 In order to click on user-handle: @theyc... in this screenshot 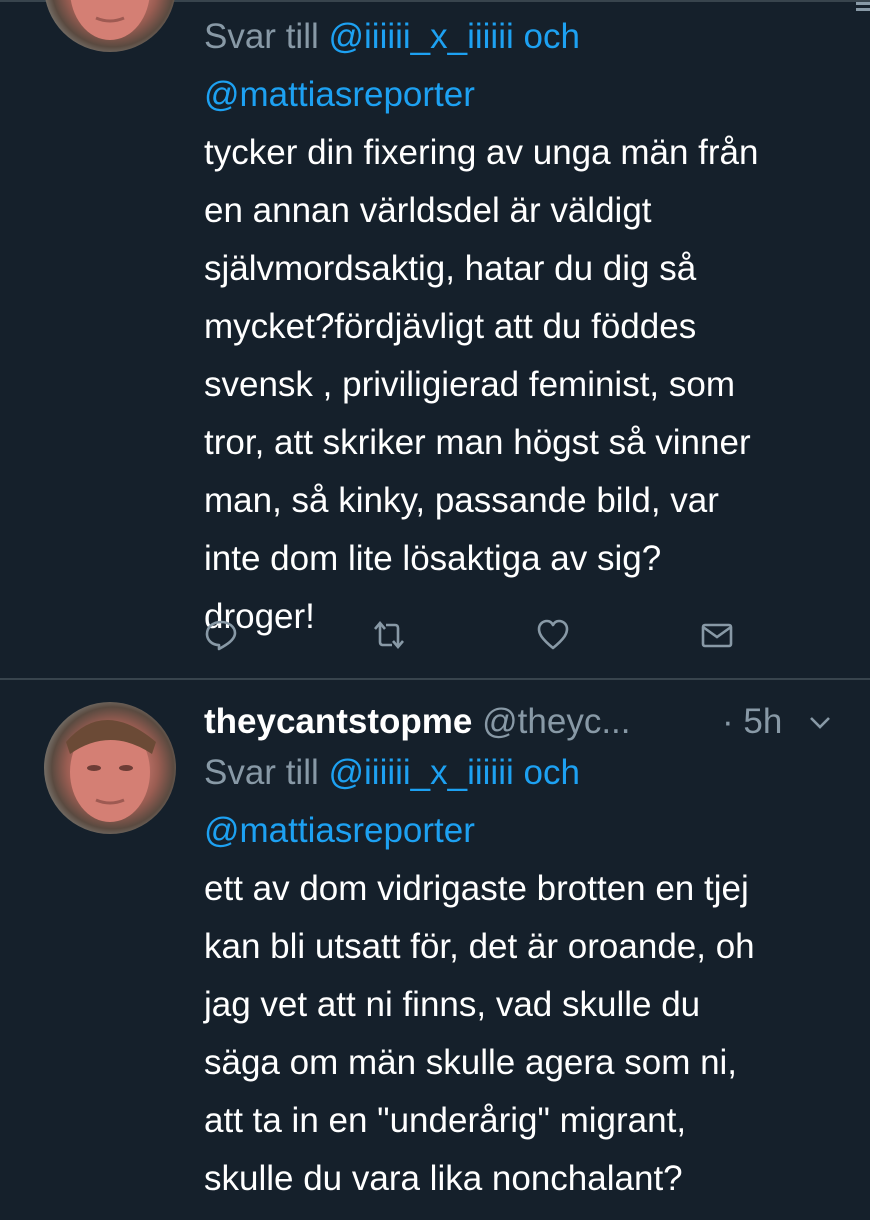, I will do `click(556, 721)`.